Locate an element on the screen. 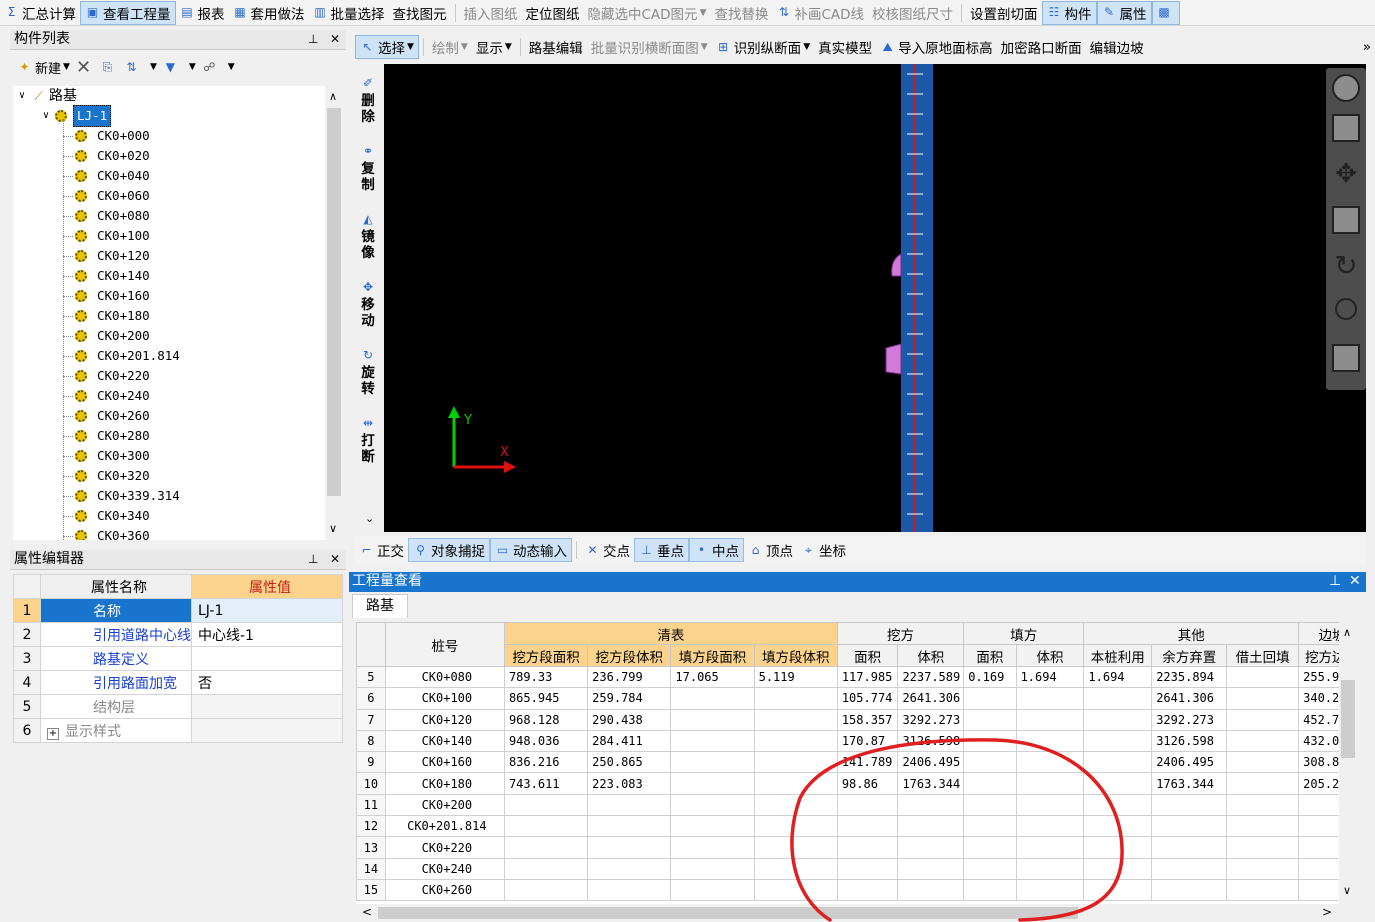  quantity-cell: 259.784 is located at coordinates (629, 698).